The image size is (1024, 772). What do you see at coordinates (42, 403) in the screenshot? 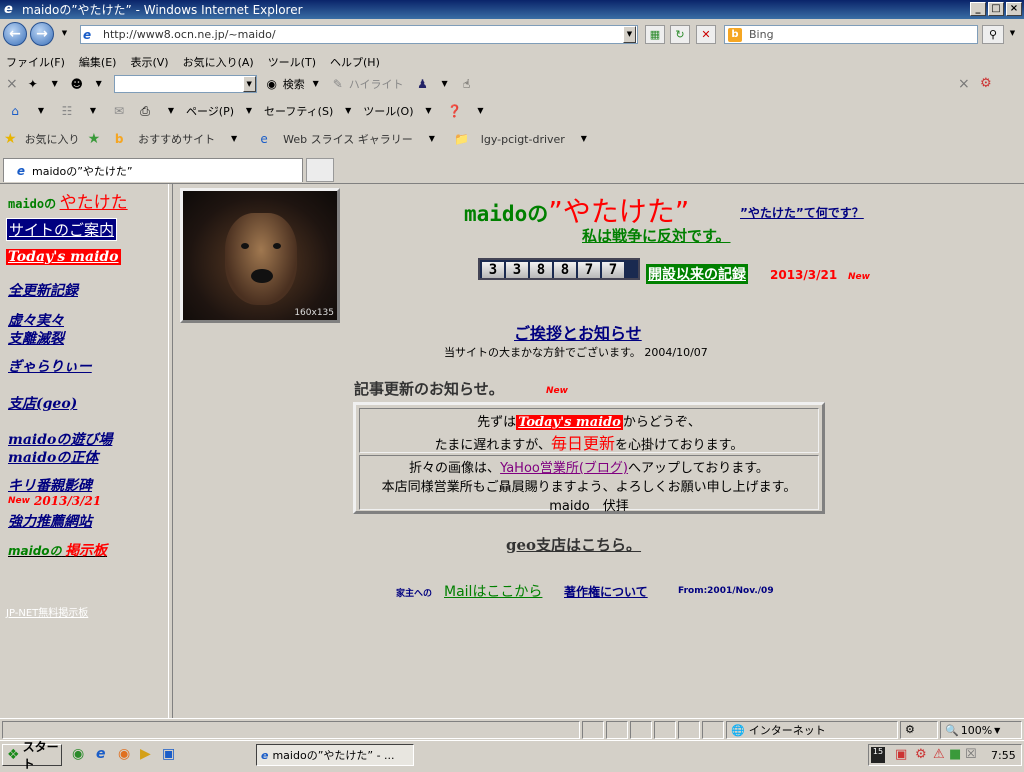
I see `sidebar-branch-link: 支店(geo)` at bounding box center [42, 403].